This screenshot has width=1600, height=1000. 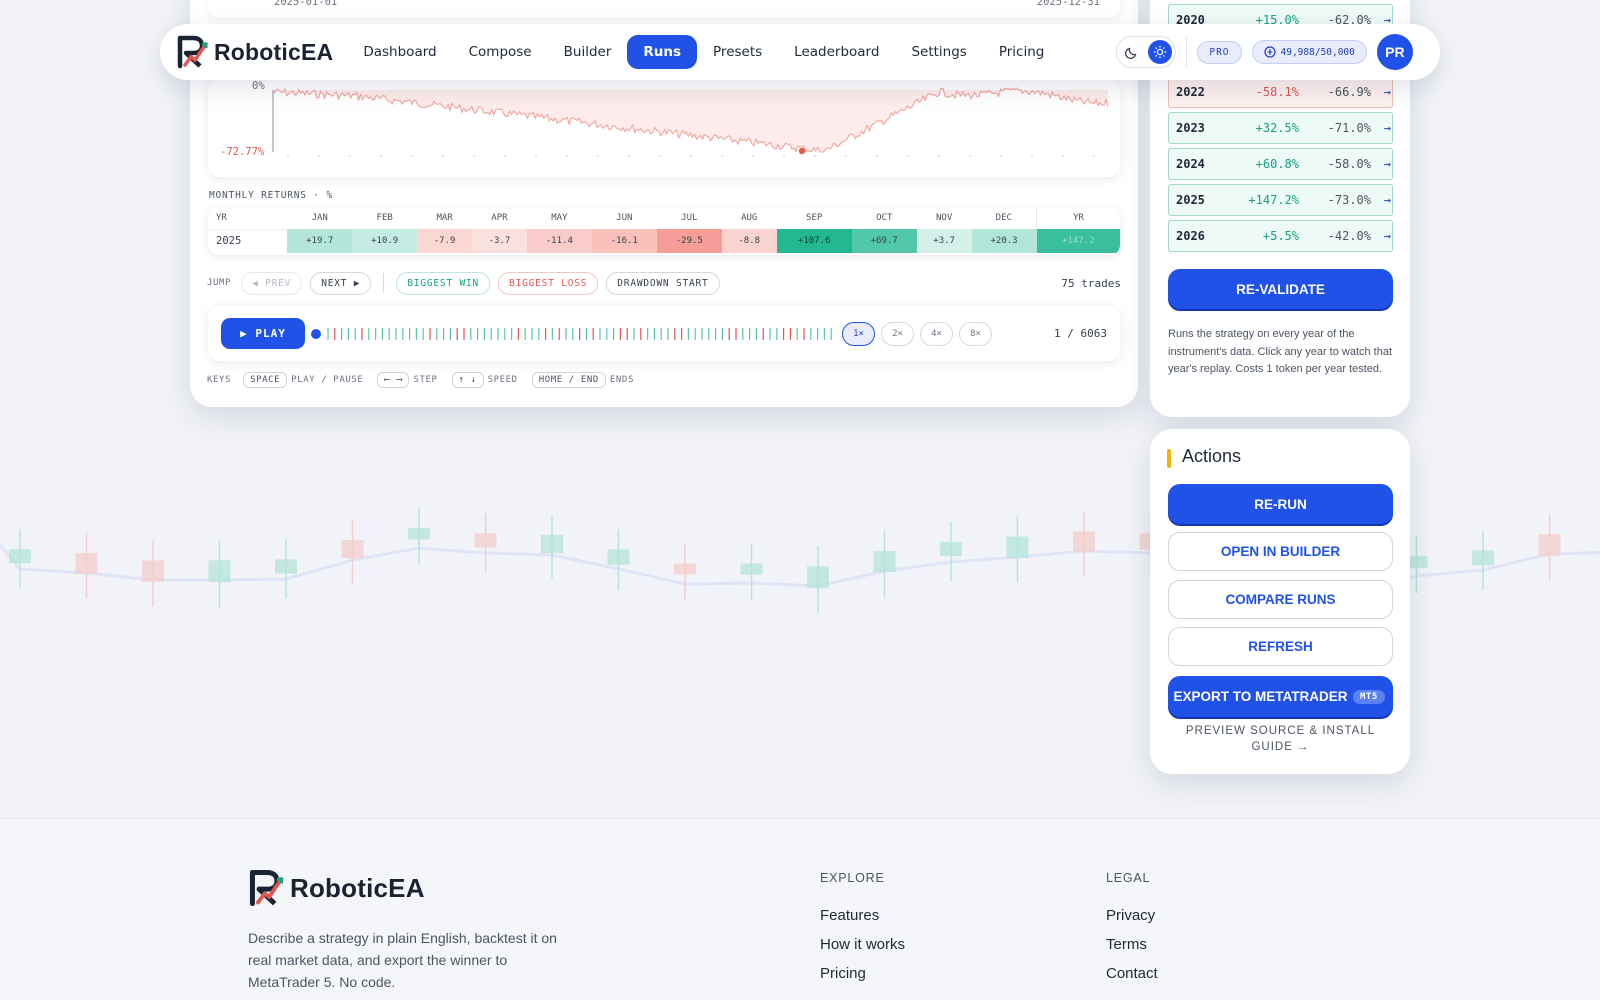 I want to click on year-label: 2024, so click(x=1190, y=164).